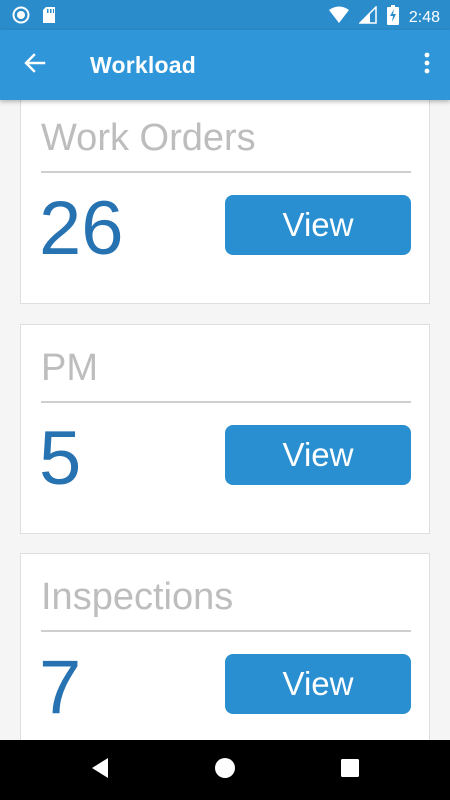  I want to click on system-recents-button, so click(350, 770).